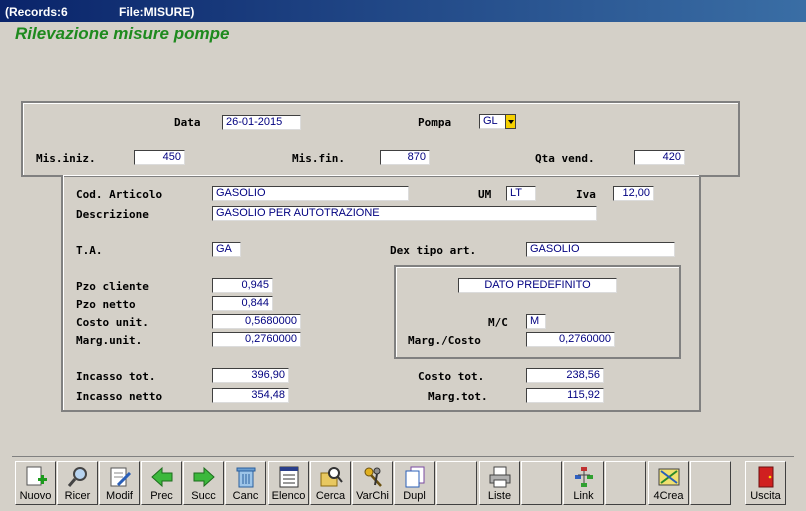 The width and height of the screenshot is (806, 511). Describe the element at coordinates (226, 249) in the screenshot. I see `ta-field: GA` at that location.